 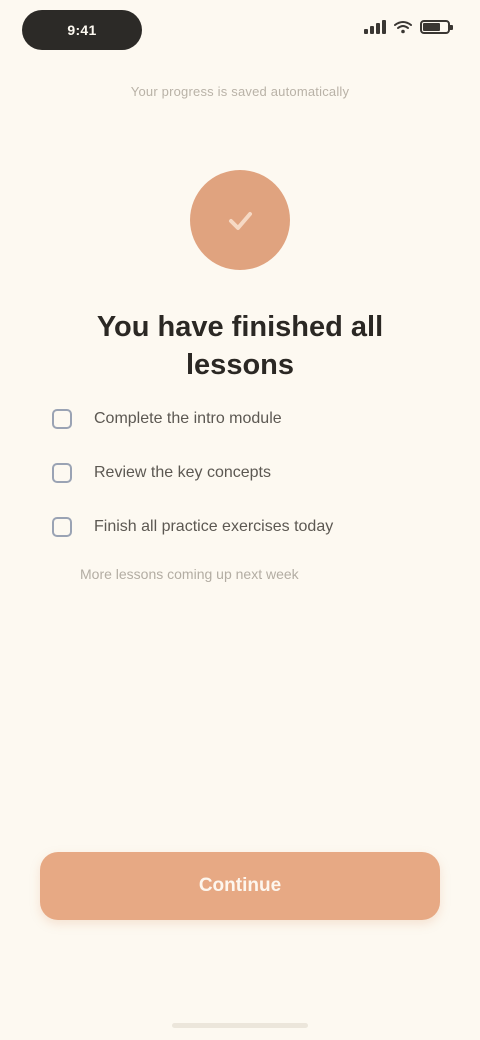 What do you see at coordinates (403, 27) in the screenshot?
I see `wifi-icon` at bounding box center [403, 27].